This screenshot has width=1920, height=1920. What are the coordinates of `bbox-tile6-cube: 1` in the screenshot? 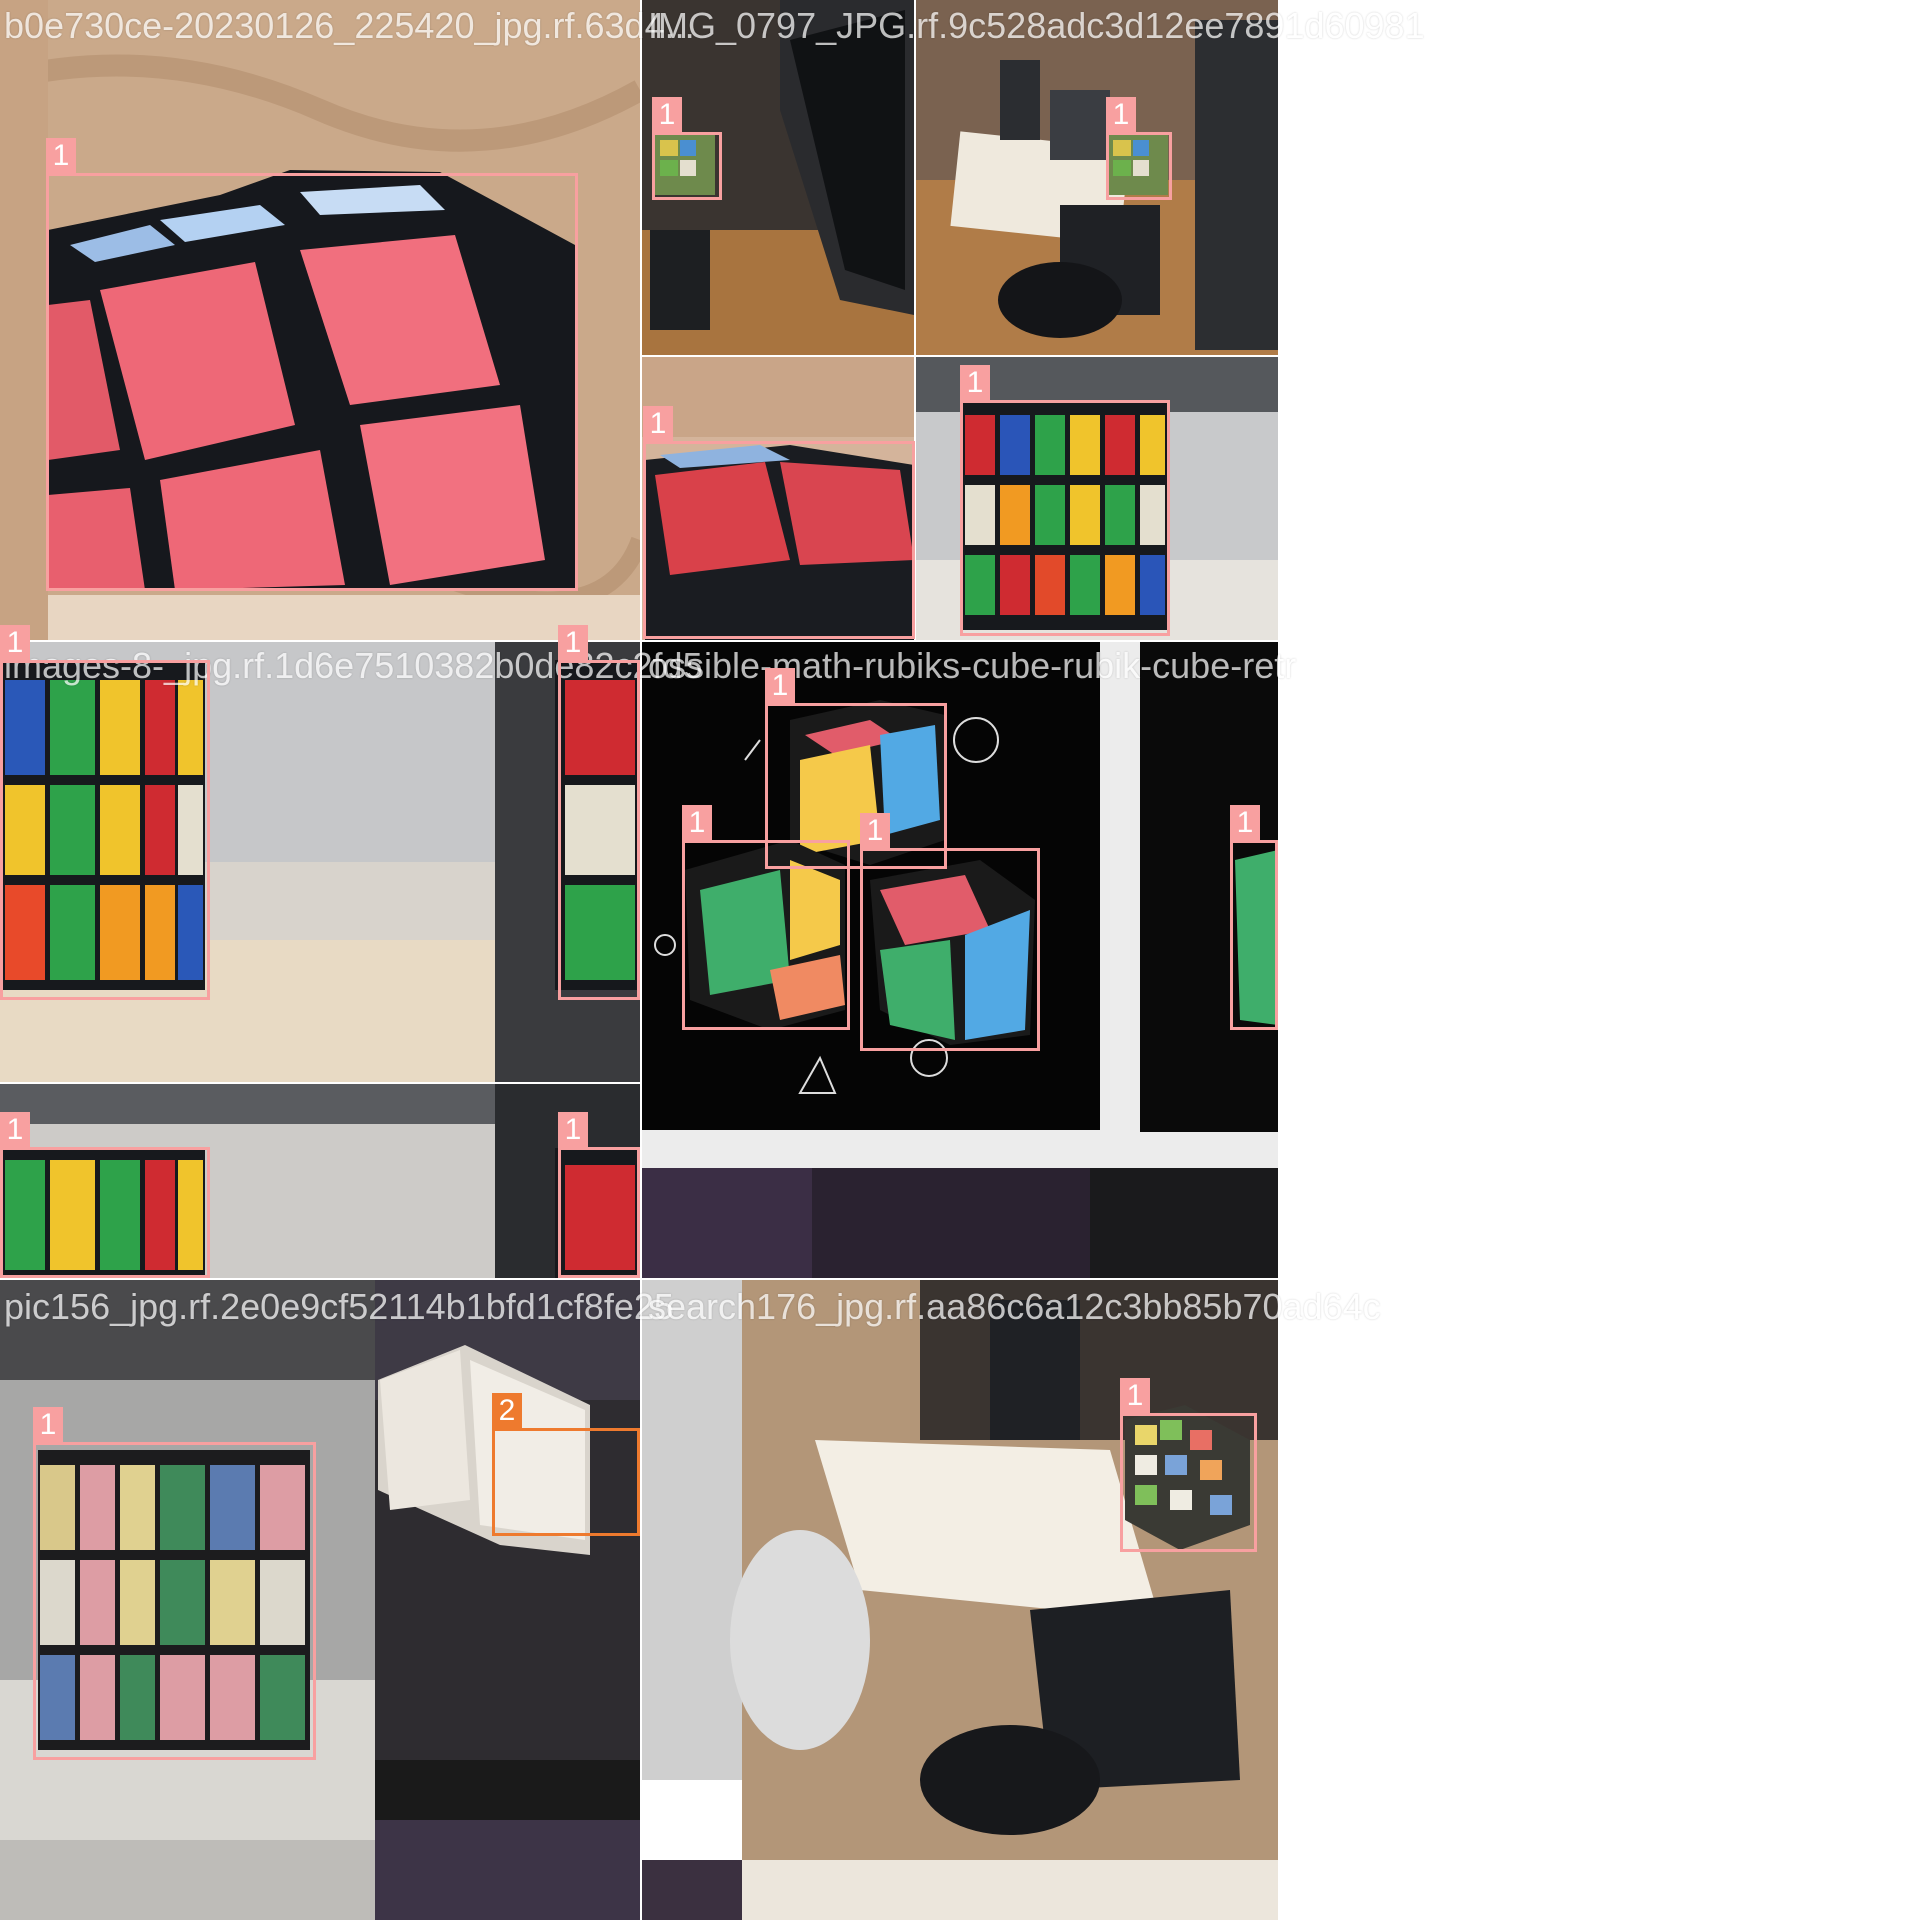 It's located at (1188, 1465).